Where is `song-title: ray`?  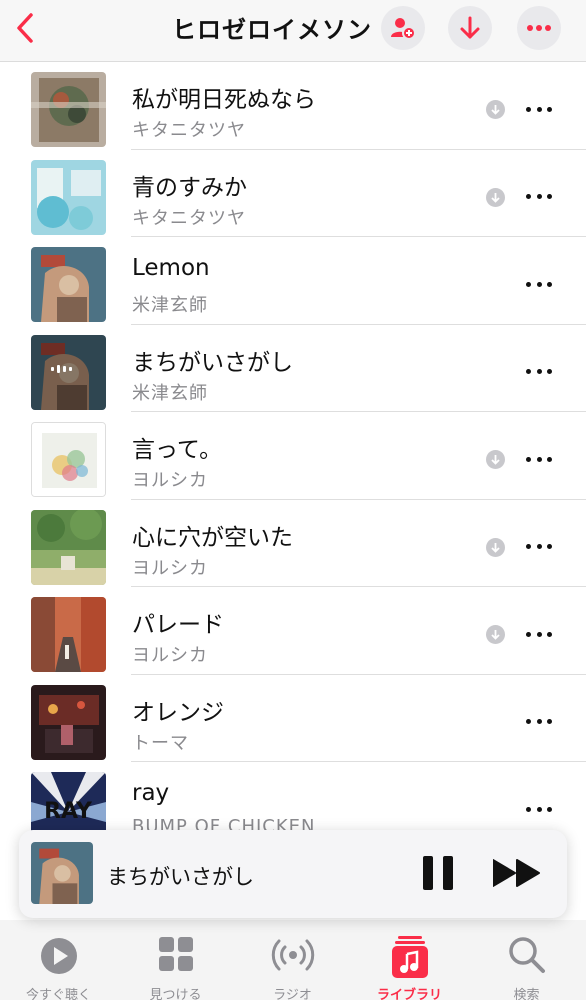
song-title: ray is located at coordinates (151, 793).